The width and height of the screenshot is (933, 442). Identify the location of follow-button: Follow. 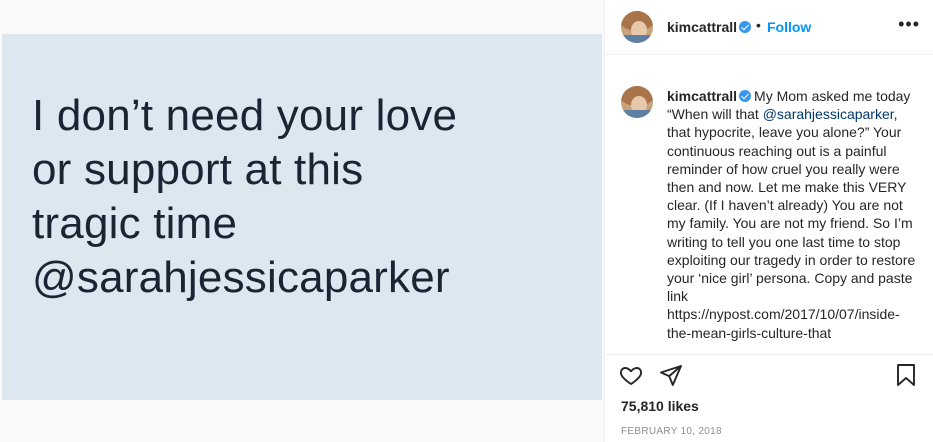
(789, 27).